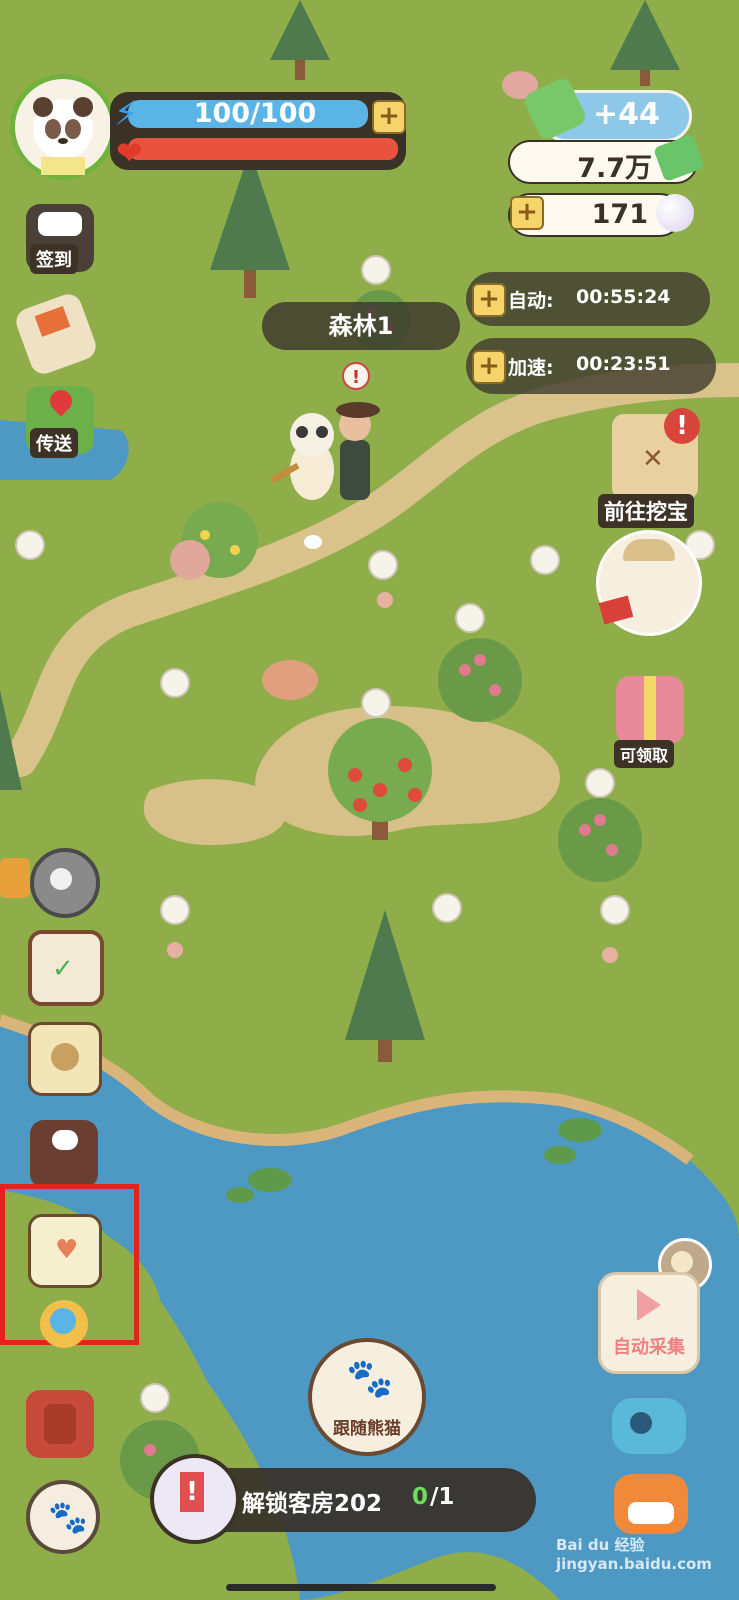 Image resolution: width=739 pixels, height=1600 pixels. I want to click on backpack-icon, so click(60, 1424).